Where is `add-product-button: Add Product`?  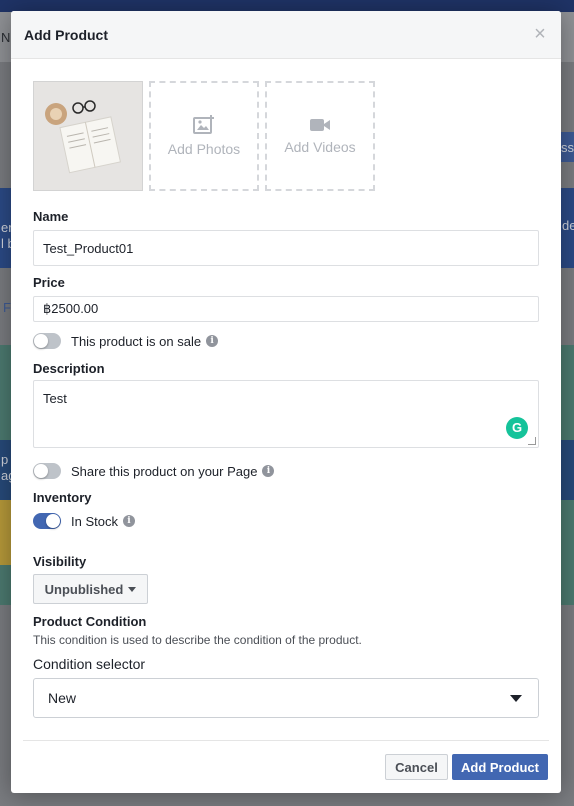 add-product-button: Add Product is located at coordinates (500, 767).